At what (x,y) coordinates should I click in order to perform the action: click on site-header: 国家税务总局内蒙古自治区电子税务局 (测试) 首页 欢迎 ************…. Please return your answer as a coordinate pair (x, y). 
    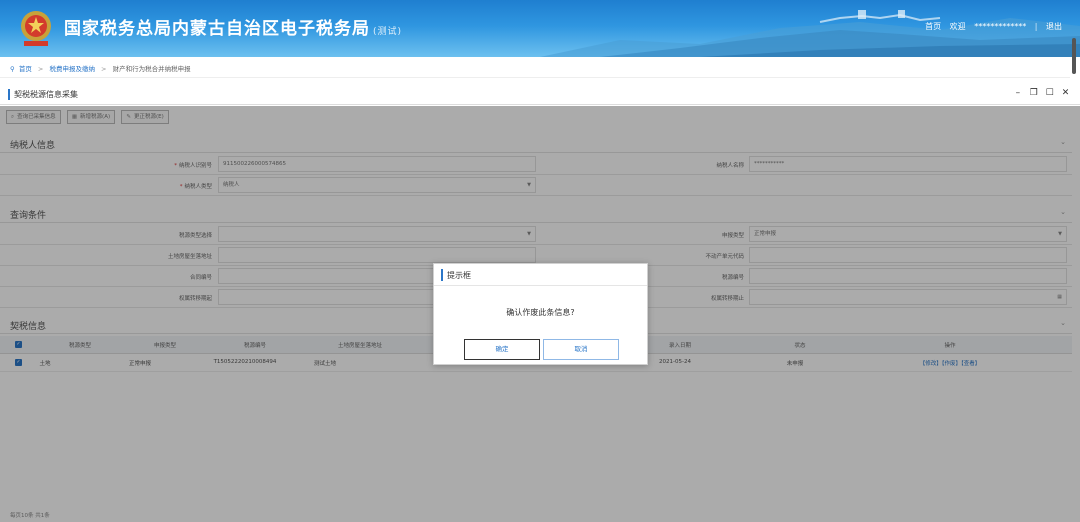
    Looking at the image, I should click on (540, 28).